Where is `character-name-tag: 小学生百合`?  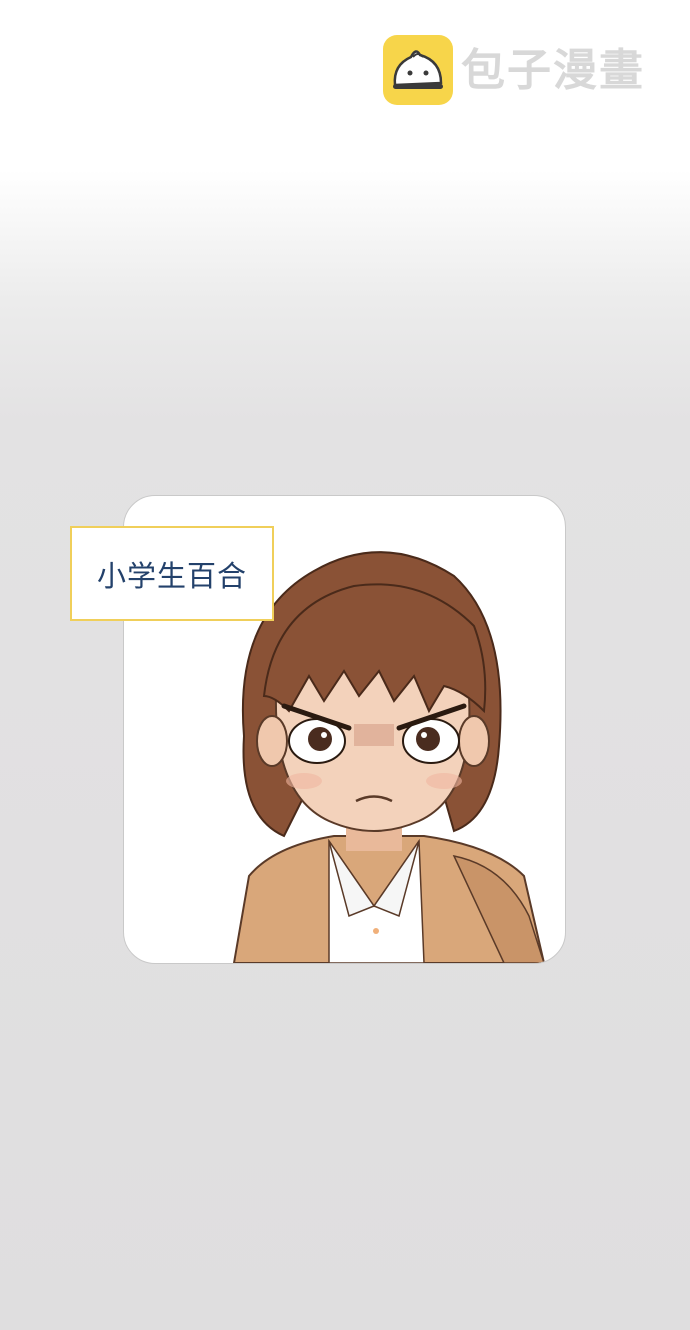 character-name-tag: 小学生百合 is located at coordinates (172, 573).